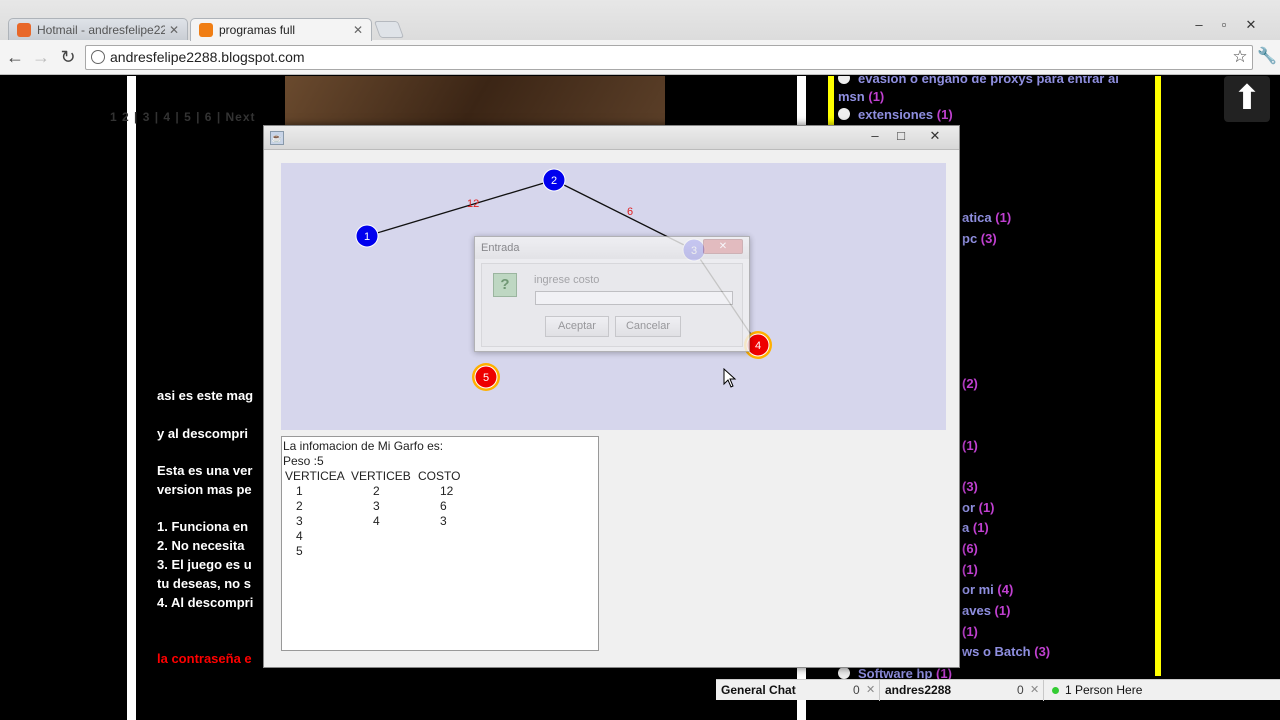 Image resolution: width=1280 pixels, height=720 pixels. I want to click on sidebar-item: ws o Batch (3), so click(1006, 651).